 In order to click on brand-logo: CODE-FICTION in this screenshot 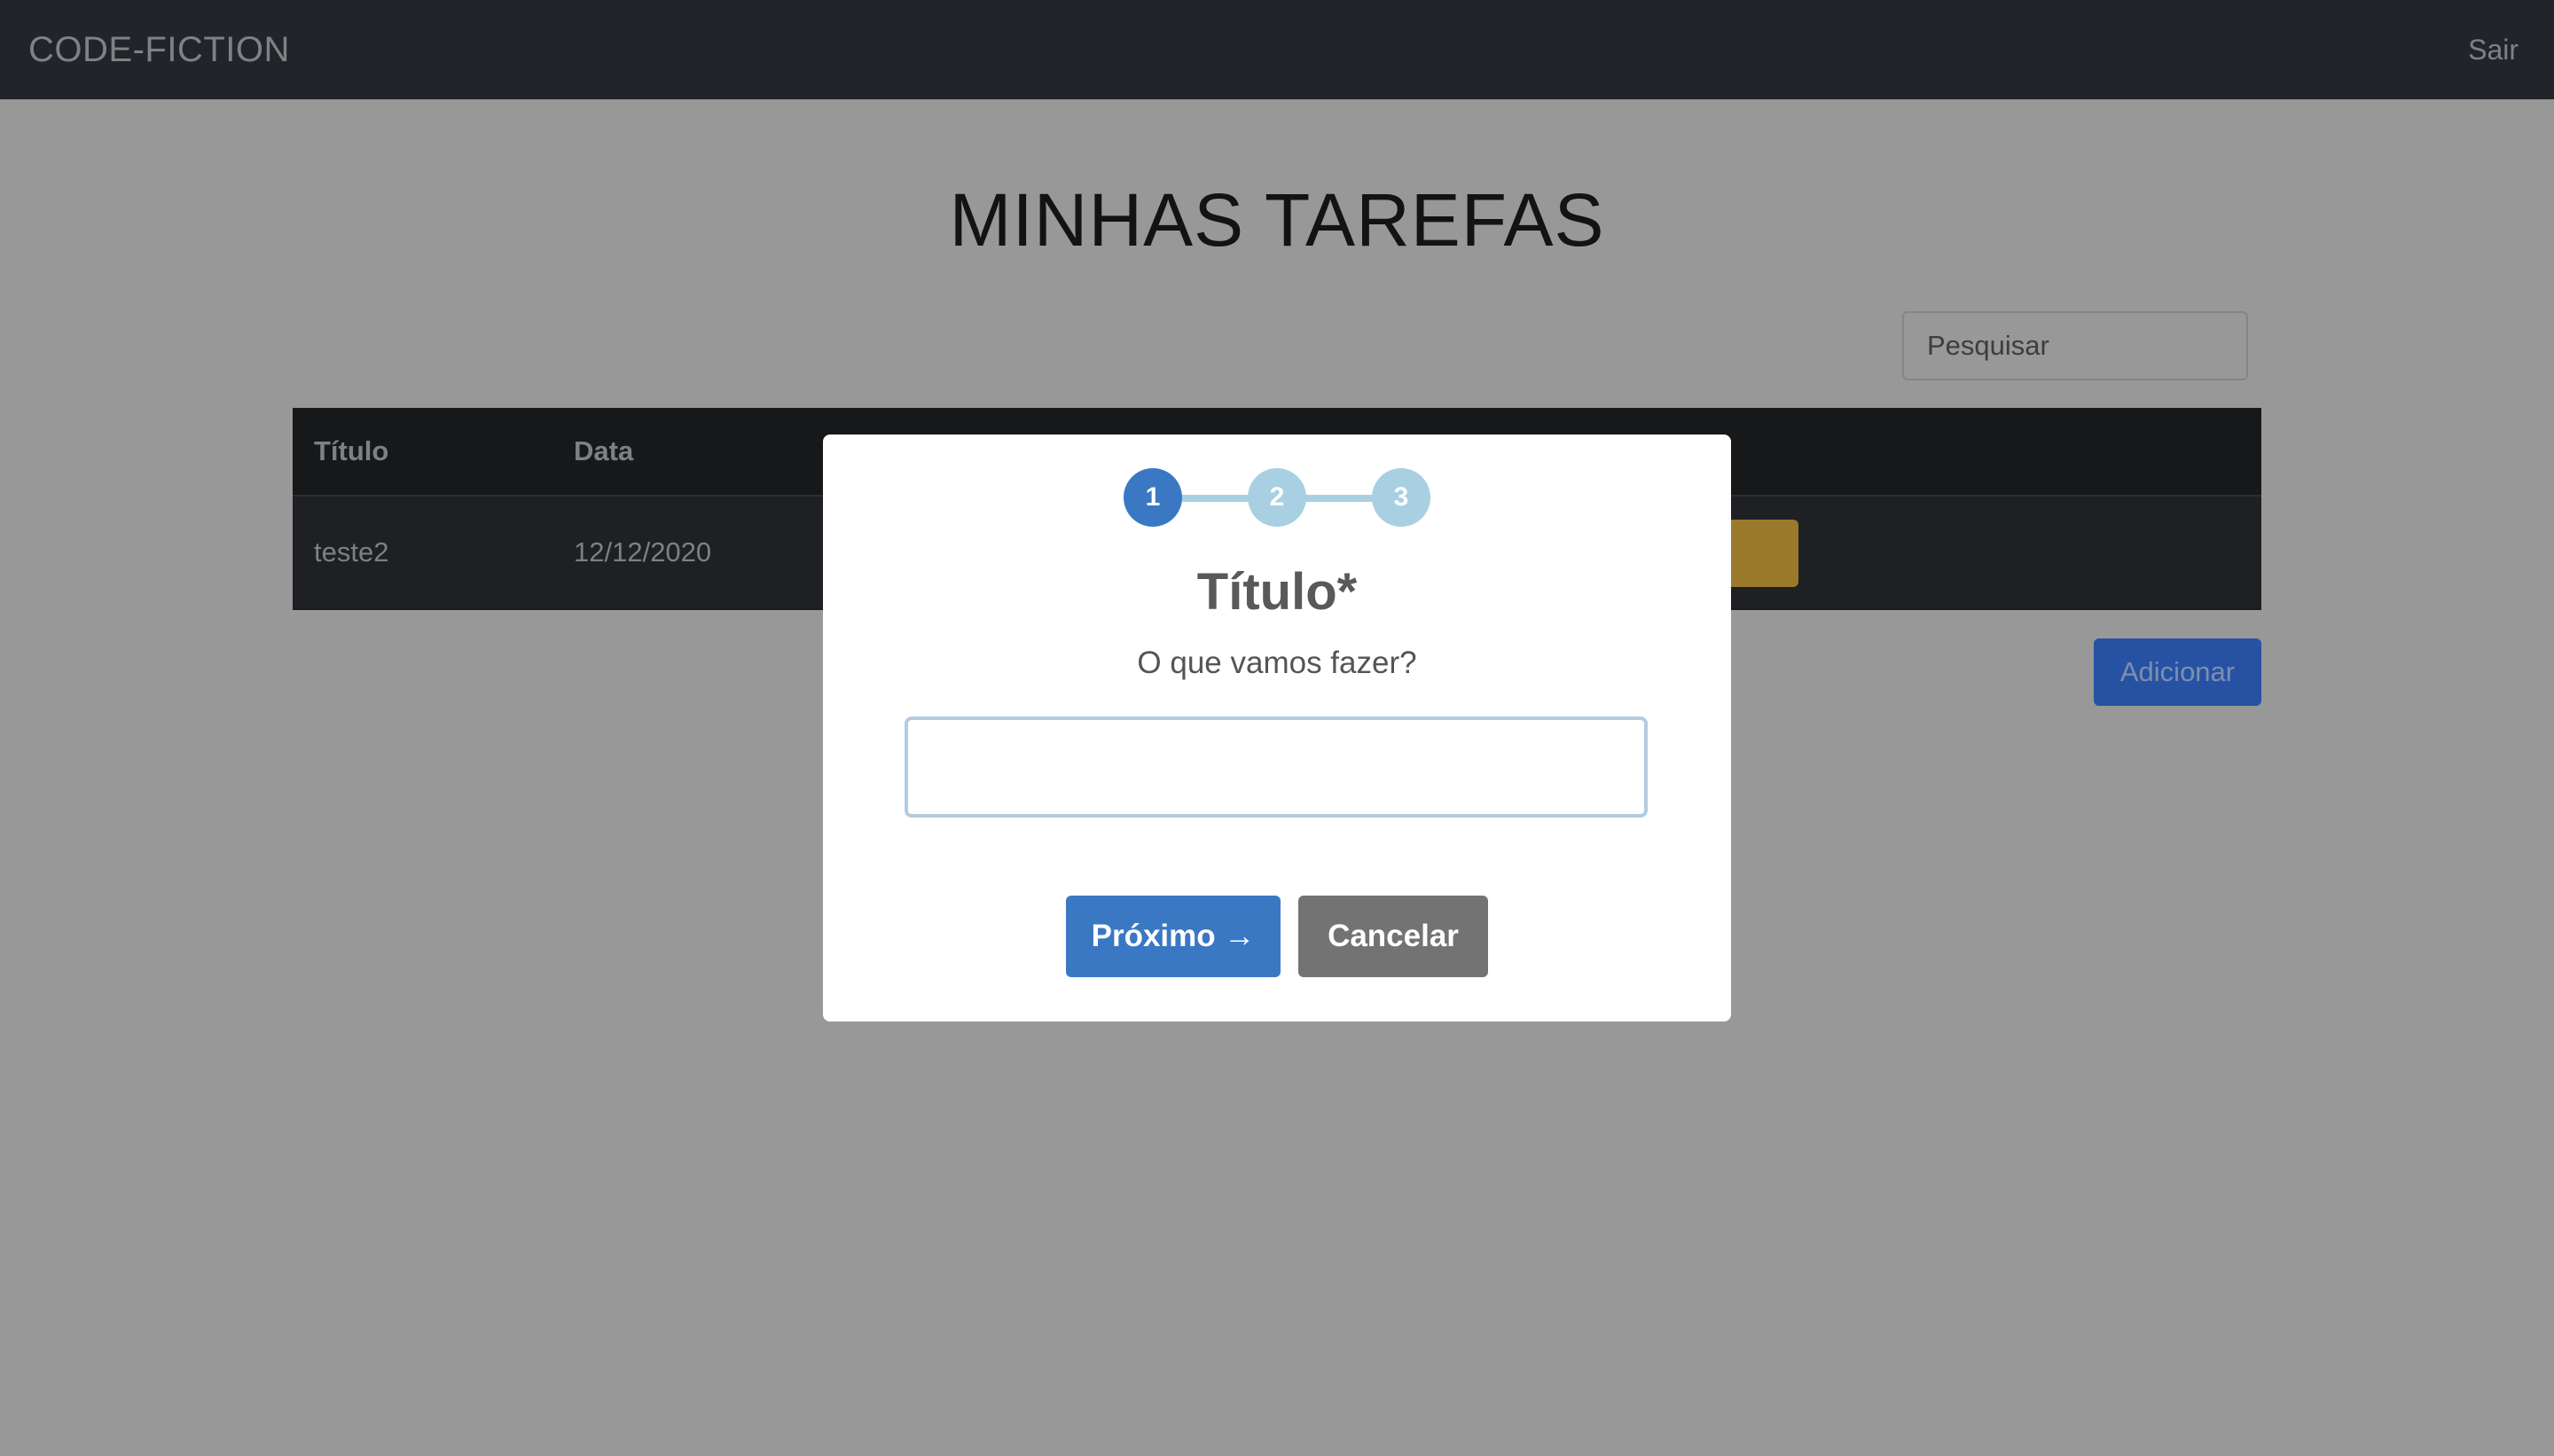, I will do `click(159, 50)`.